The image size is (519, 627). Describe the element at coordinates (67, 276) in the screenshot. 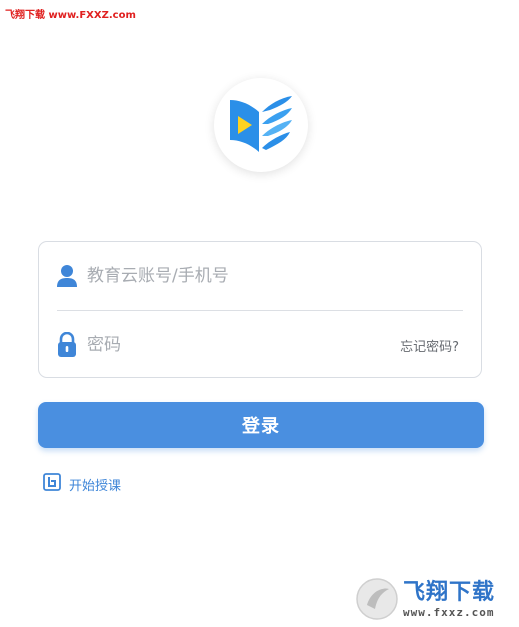

I see `user-icon` at that location.